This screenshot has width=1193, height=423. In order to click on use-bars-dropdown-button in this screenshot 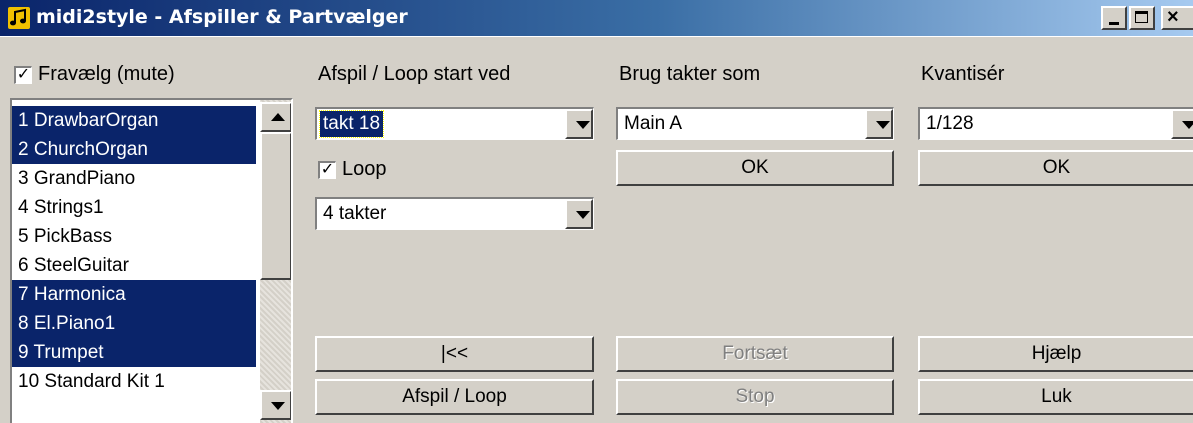, I will do `click(879, 124)`.